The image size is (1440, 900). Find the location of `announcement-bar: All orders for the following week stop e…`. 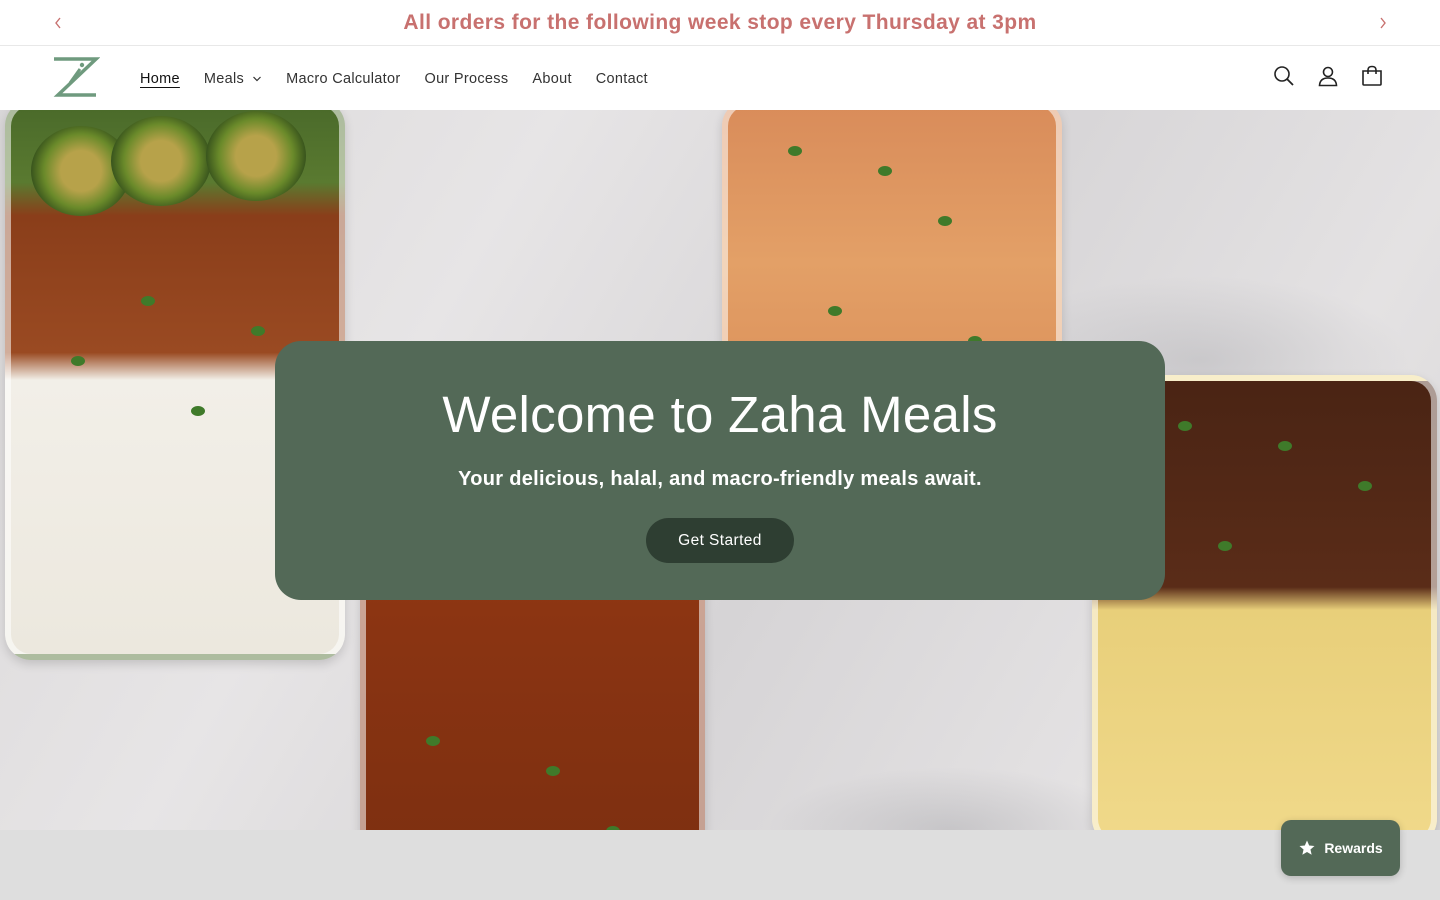

announcement-bar: All orders for the following week stop e… is located at coordinates (720, 23).